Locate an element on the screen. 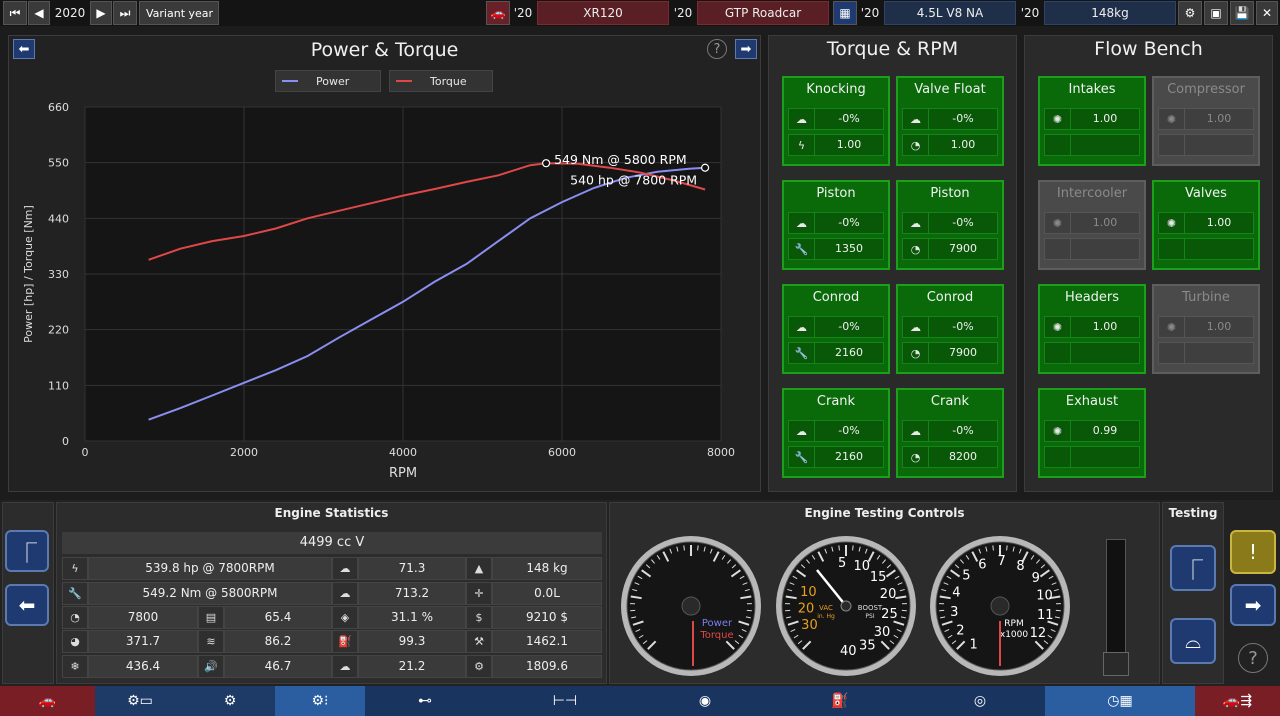  finish-tab-icon: 🚗⇶ is located at coordinates (1237, 701).